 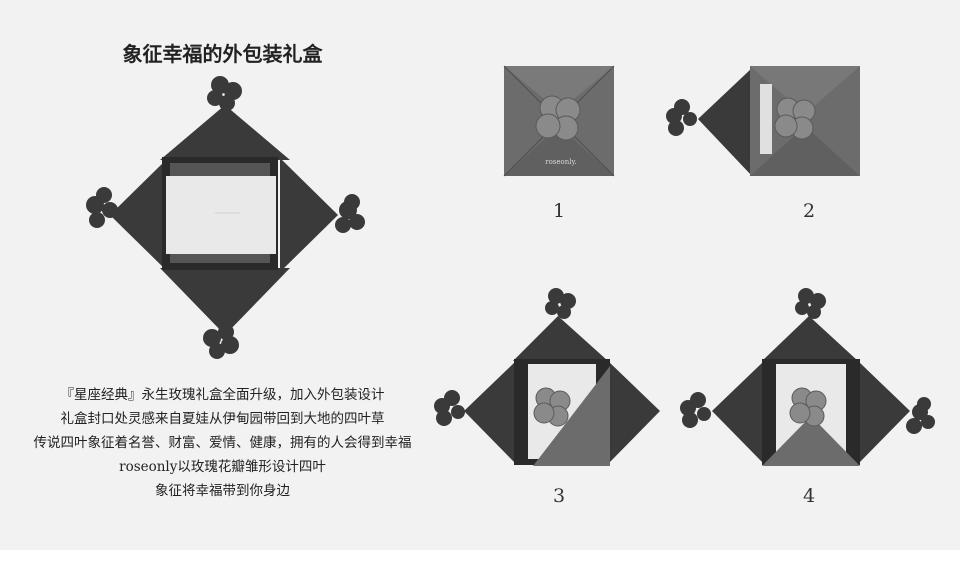 I want to click on step-1-closed-box: roseonly., so click(x=559, y=121).